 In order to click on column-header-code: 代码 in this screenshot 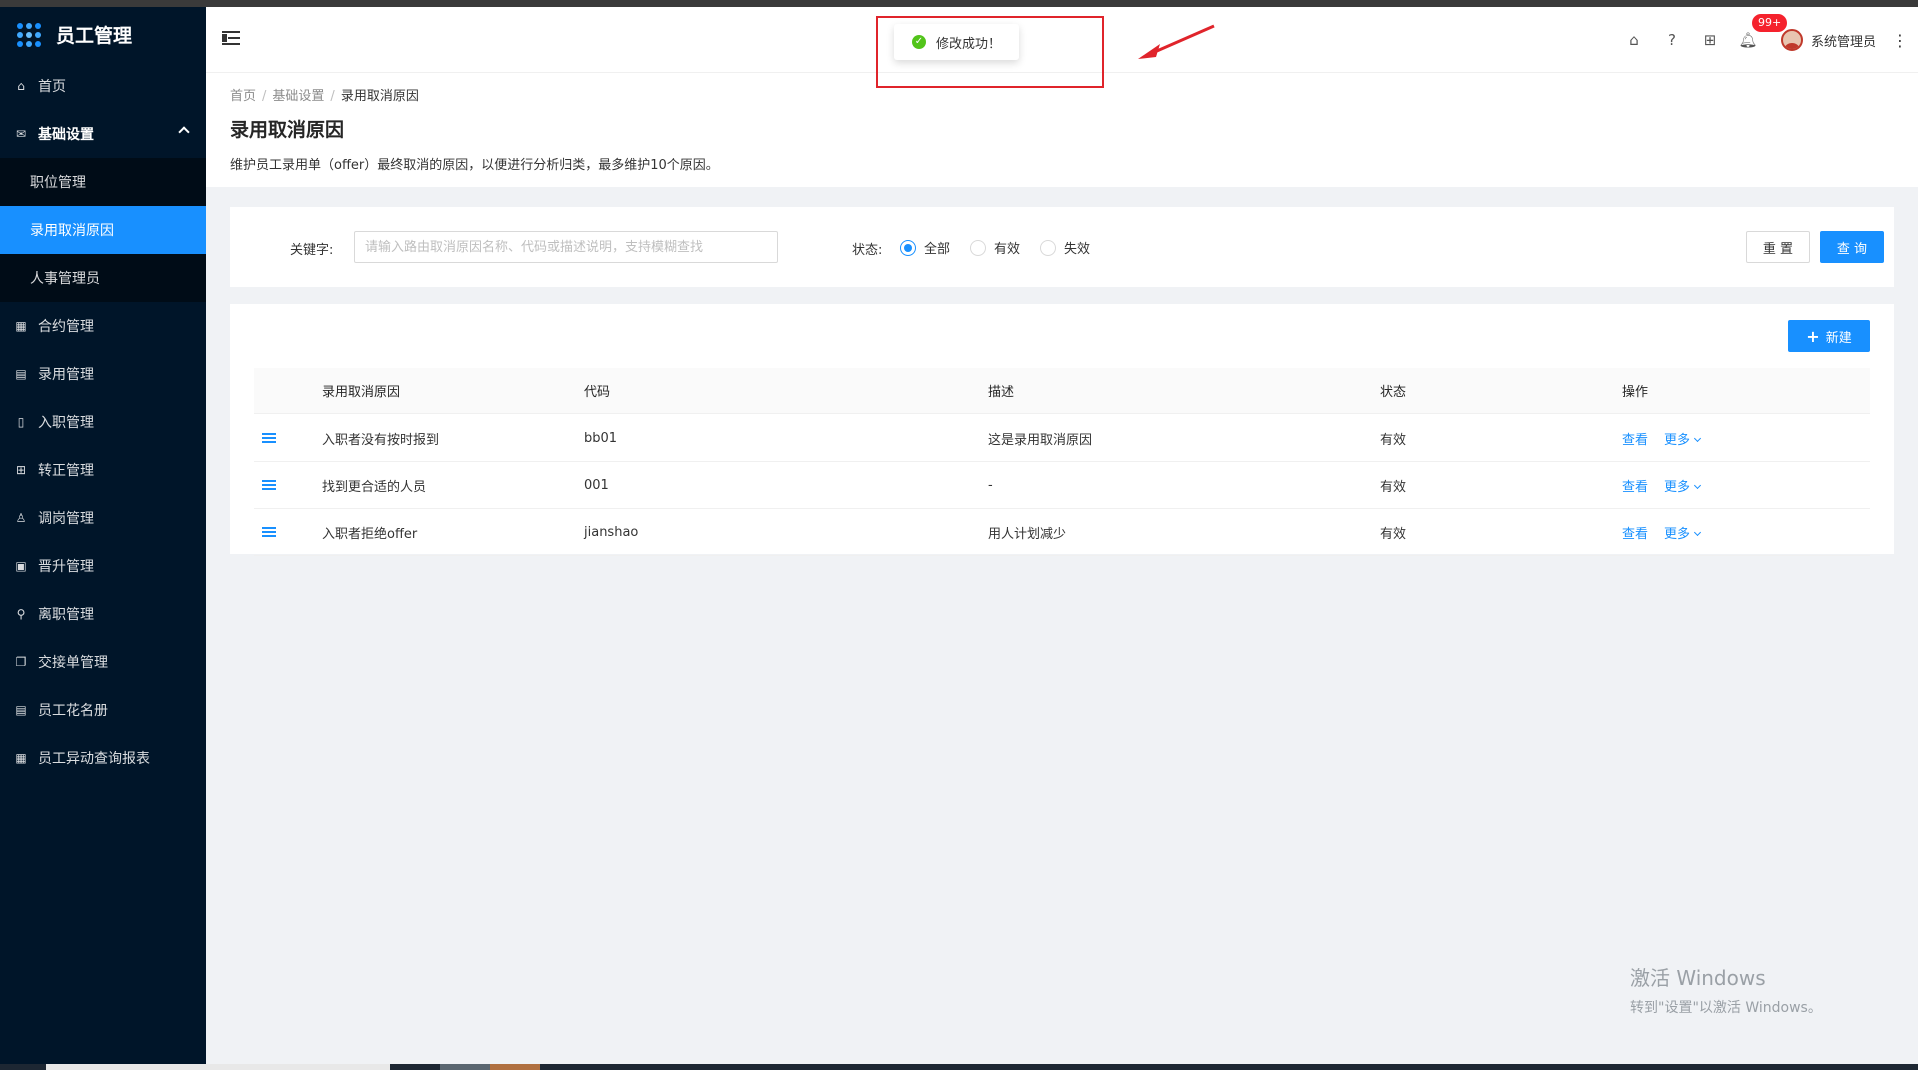, I will do `click(597, 392)`.